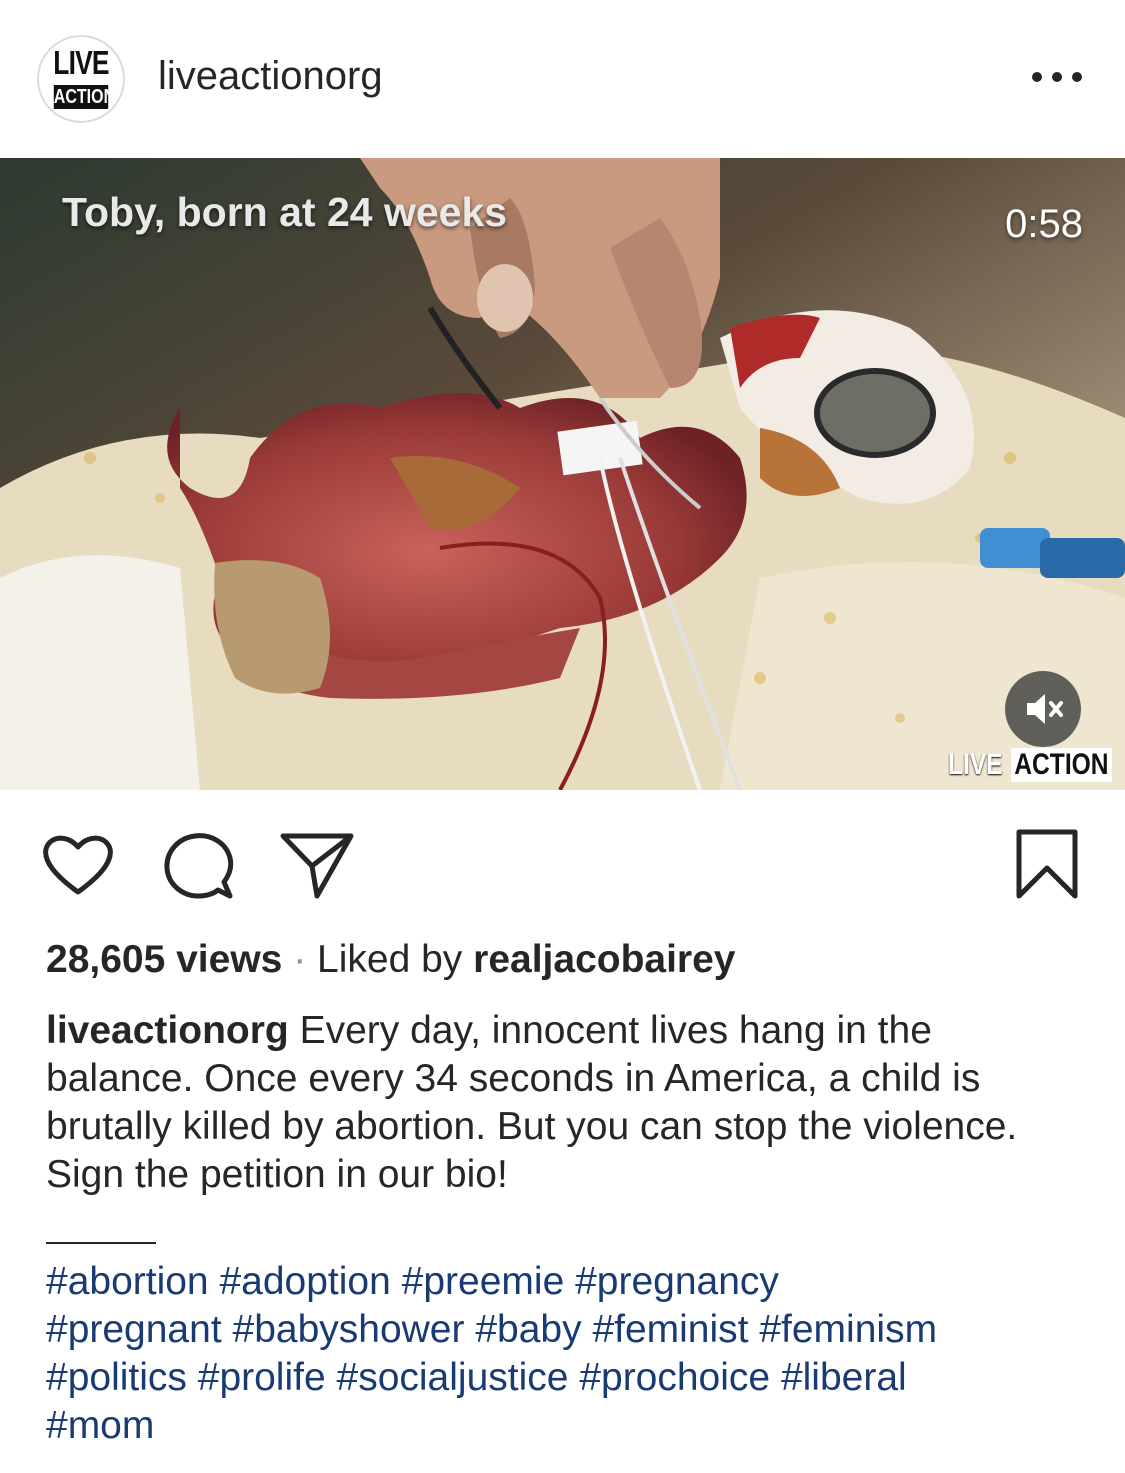 This screenshot has height=1473, width=1125. What do you see at coordinates (1061, 765) in the screenshot?
I see `watermark-action: ACTION` at bounding box center [1061, 765].